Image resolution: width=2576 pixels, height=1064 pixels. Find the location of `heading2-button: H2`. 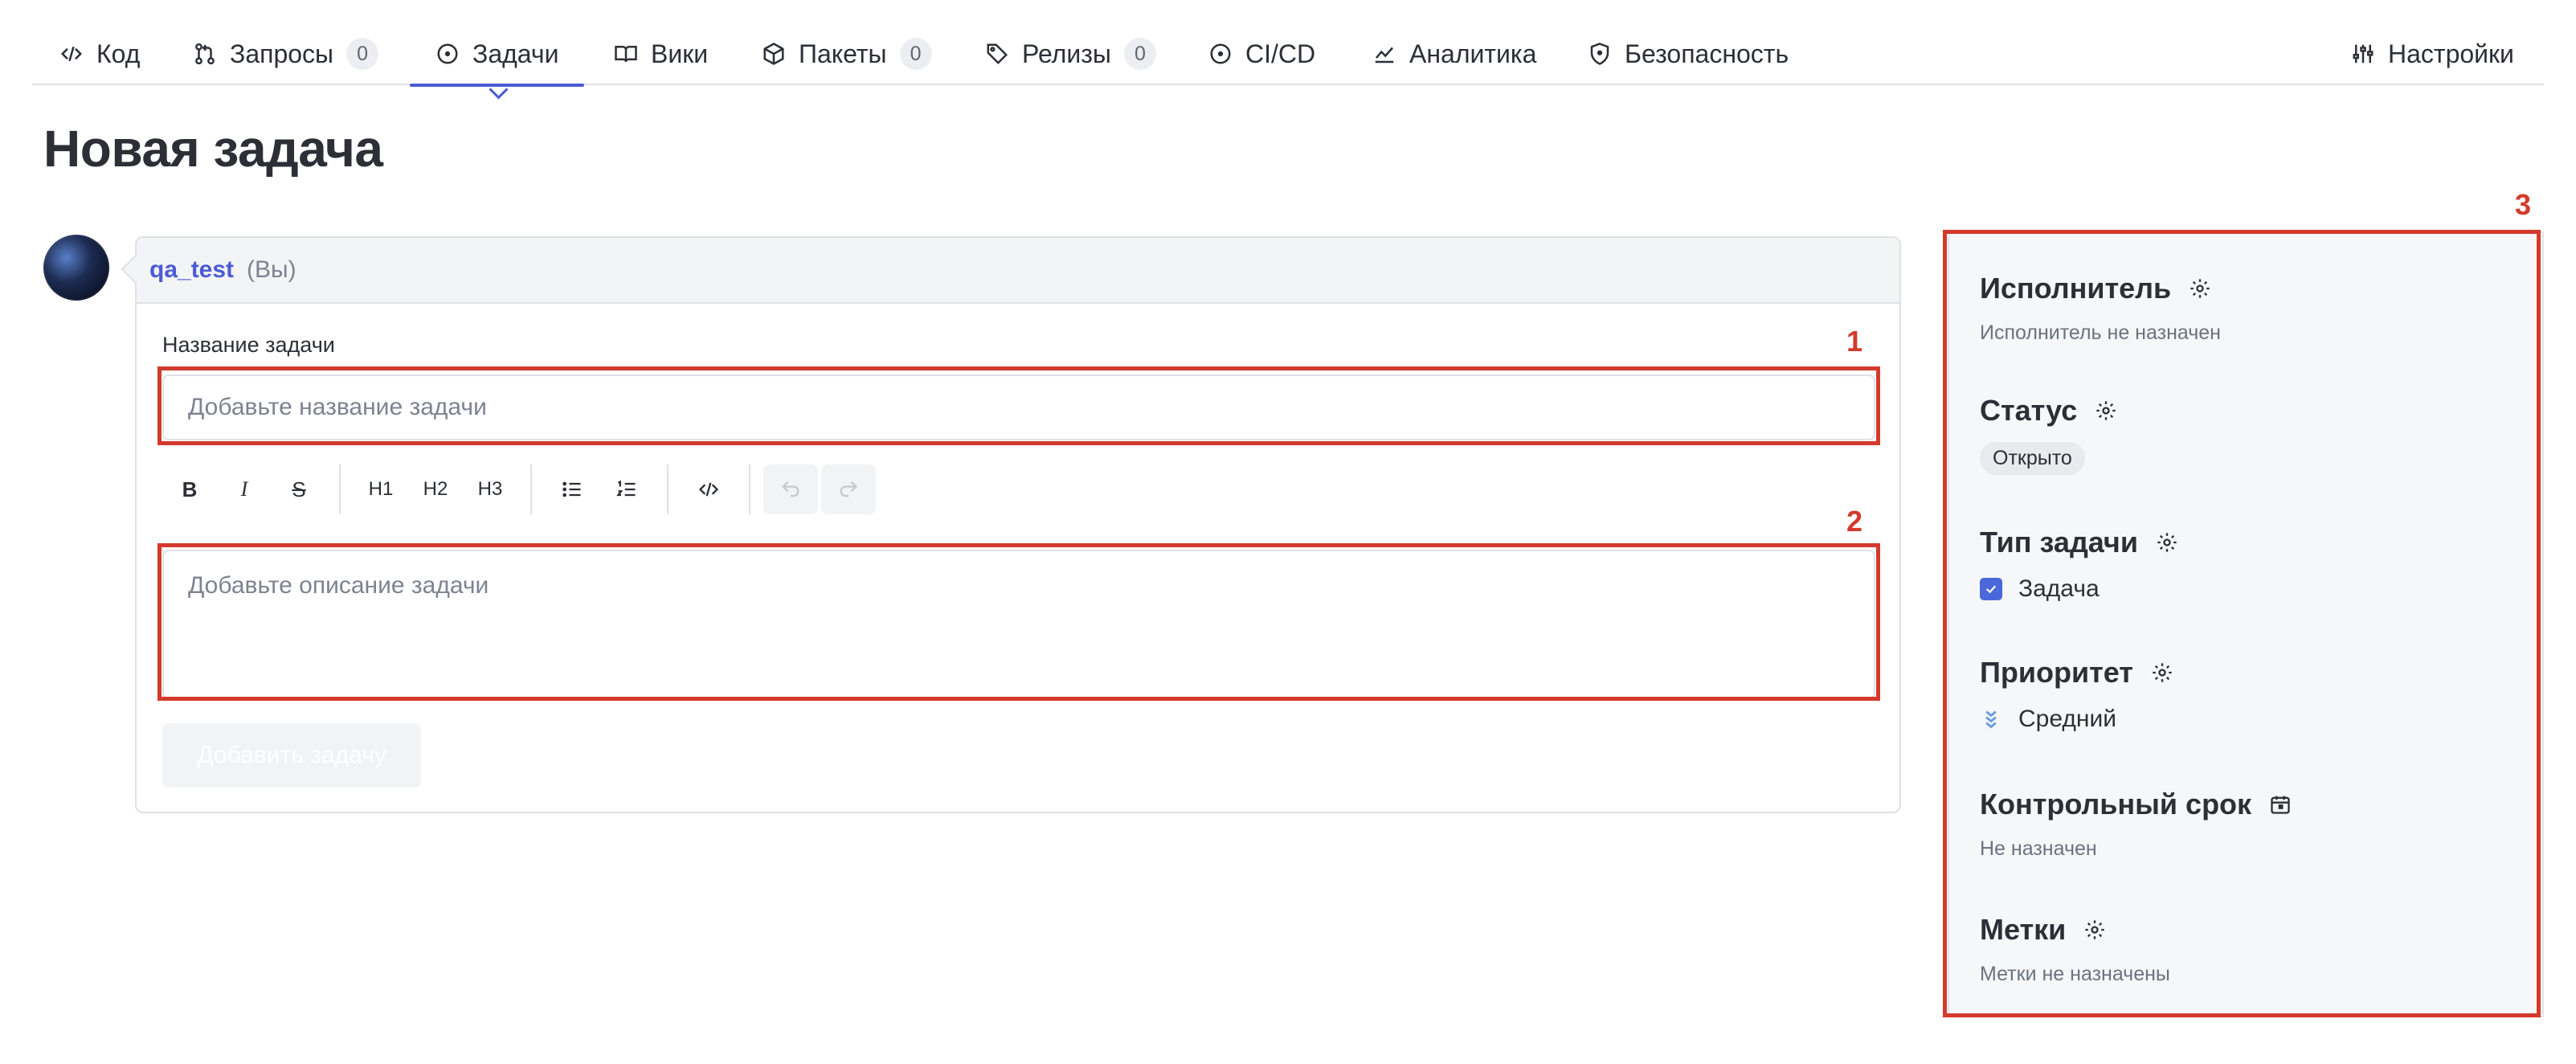

heading2-button: H2 is located at coordinates (436, 489).